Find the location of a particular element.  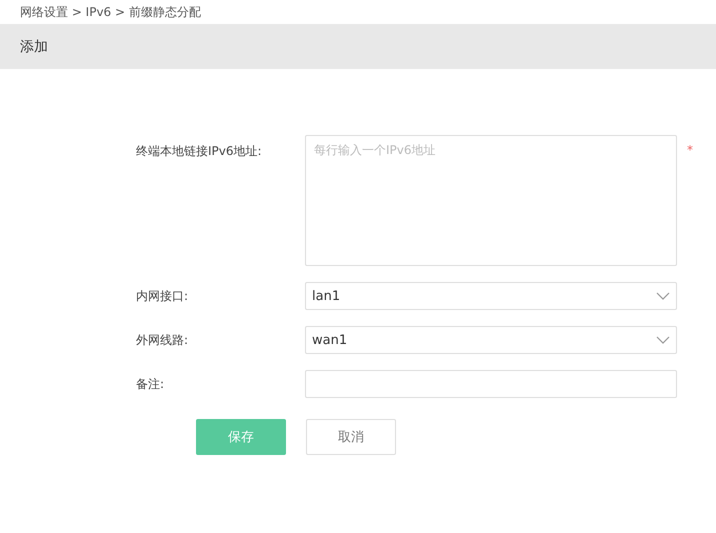

page-title: 添加 is located at coordinates (34, 47).